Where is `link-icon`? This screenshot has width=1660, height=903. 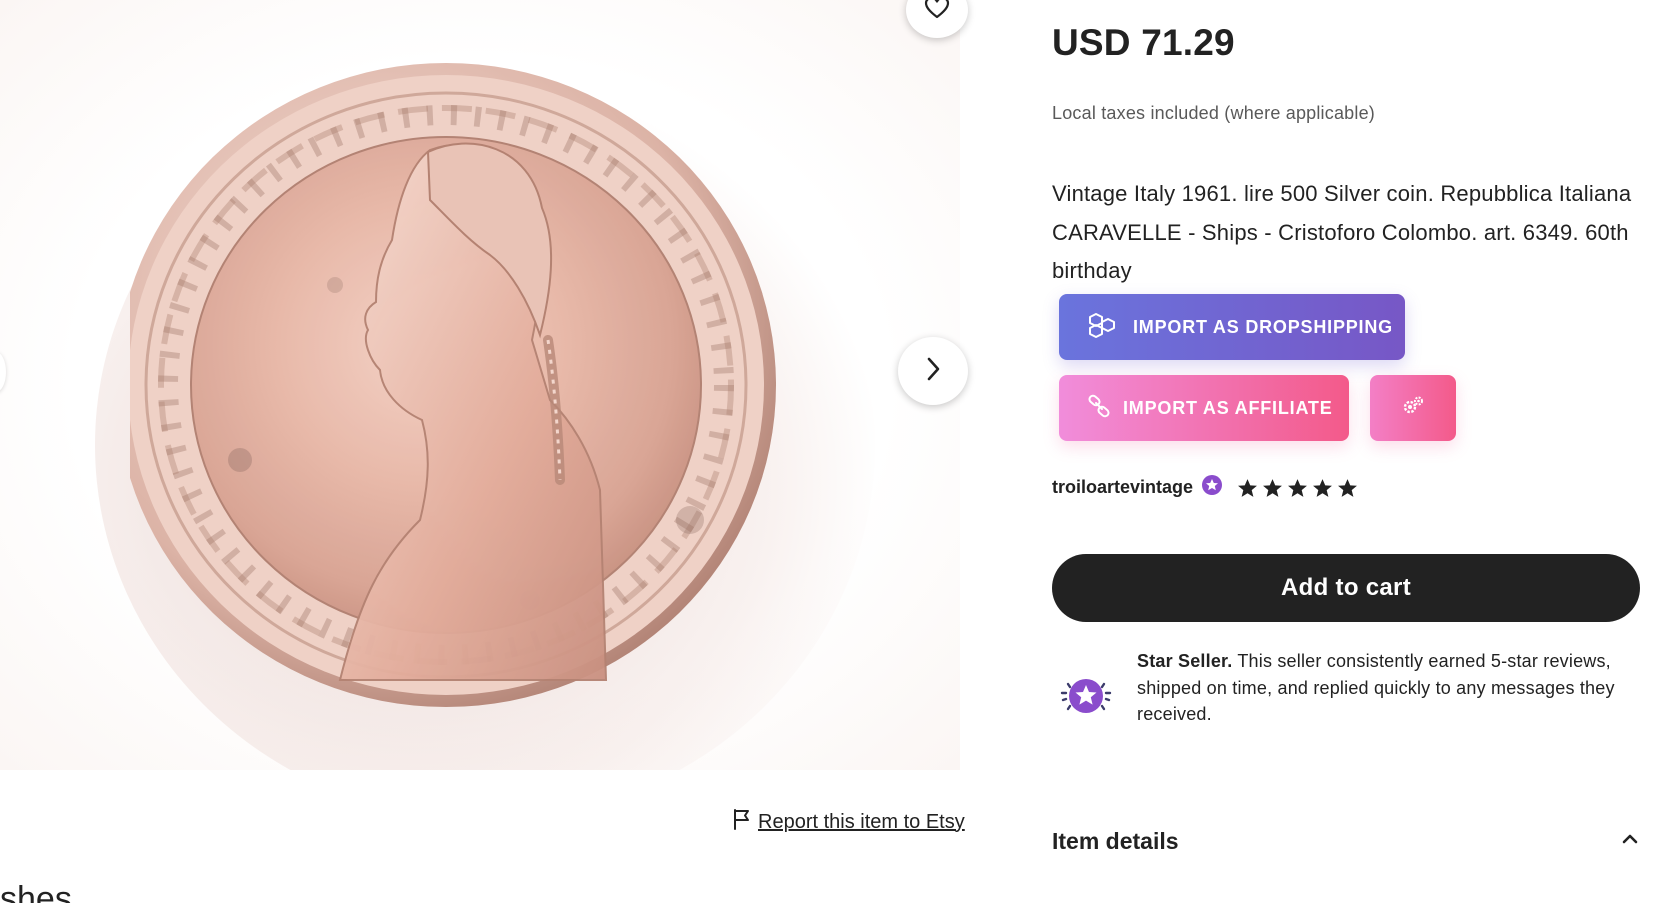 link-icon is located at coordinates (1099, 408).